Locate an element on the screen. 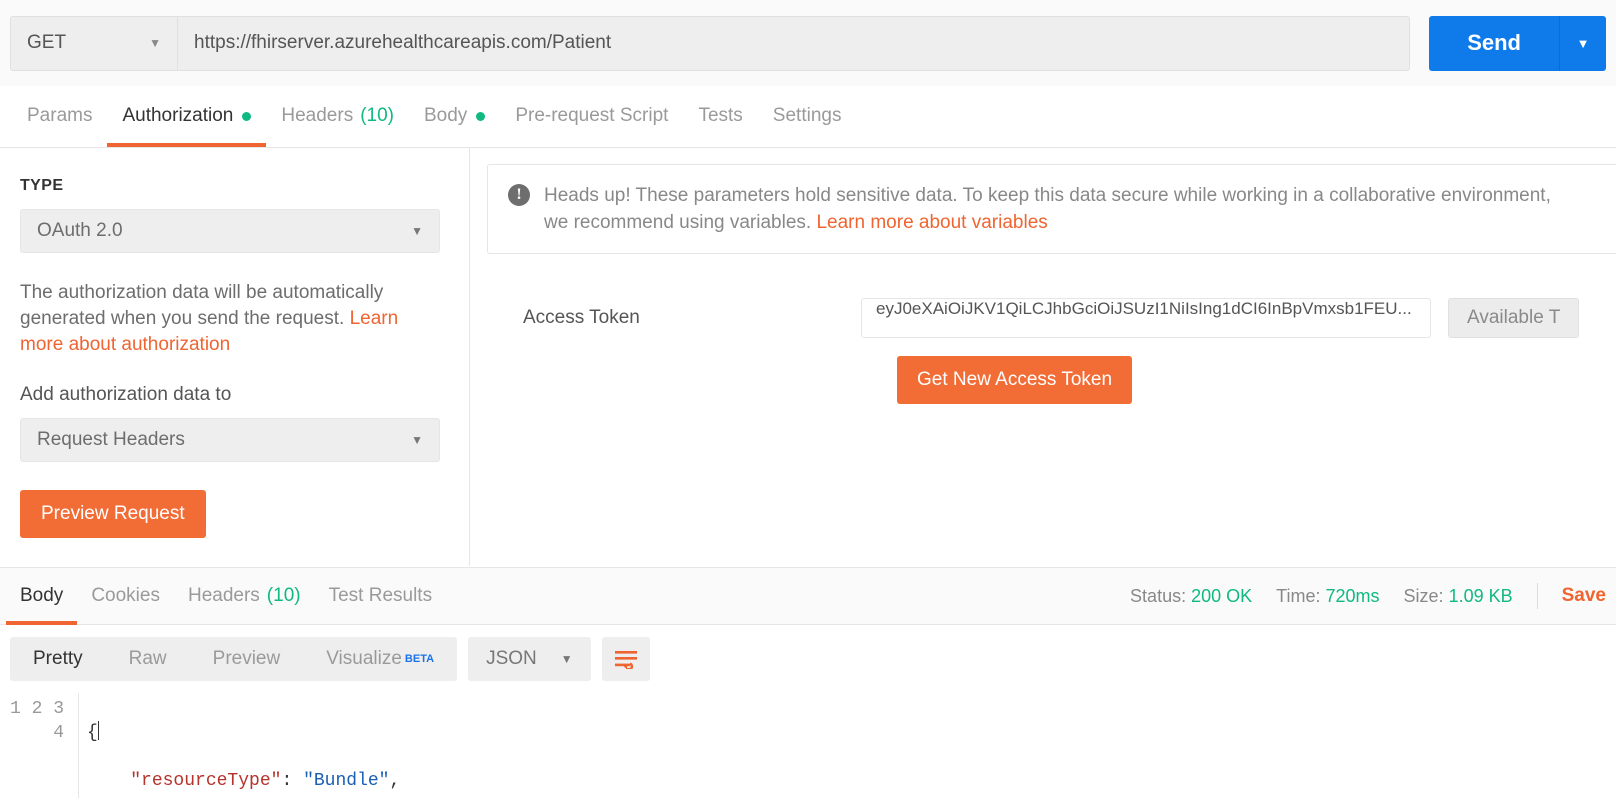 The height and width of the screenshot is (798, 1616). http-method-value: GET is located at coordinates (47, 42).